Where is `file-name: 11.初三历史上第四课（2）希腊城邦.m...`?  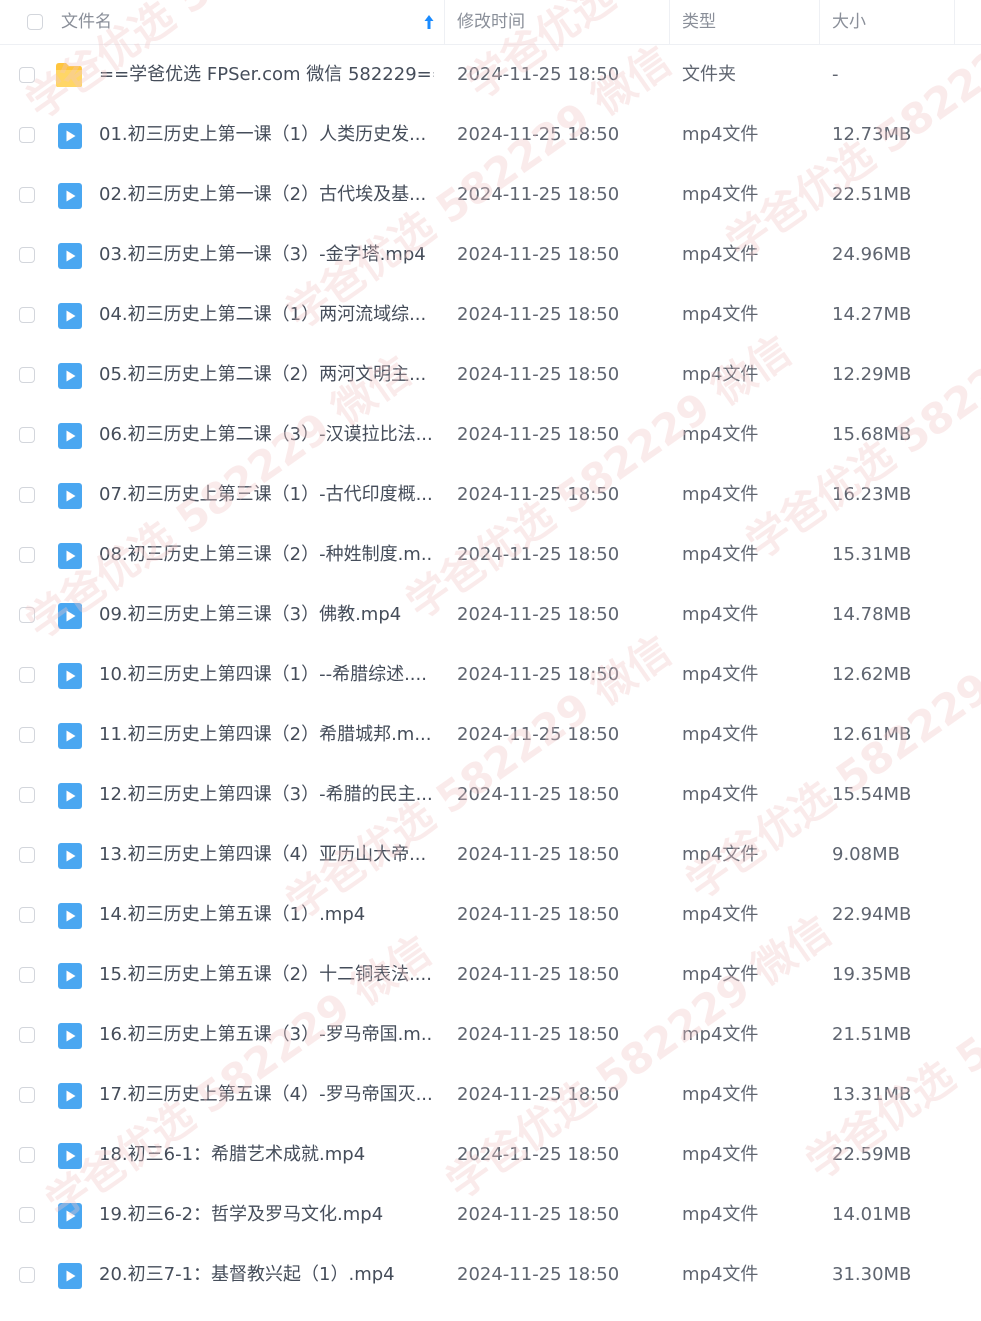 file-name: 11.初三历史上第四课（2）希腊城邦.m... is located at coordinates (266, 735).